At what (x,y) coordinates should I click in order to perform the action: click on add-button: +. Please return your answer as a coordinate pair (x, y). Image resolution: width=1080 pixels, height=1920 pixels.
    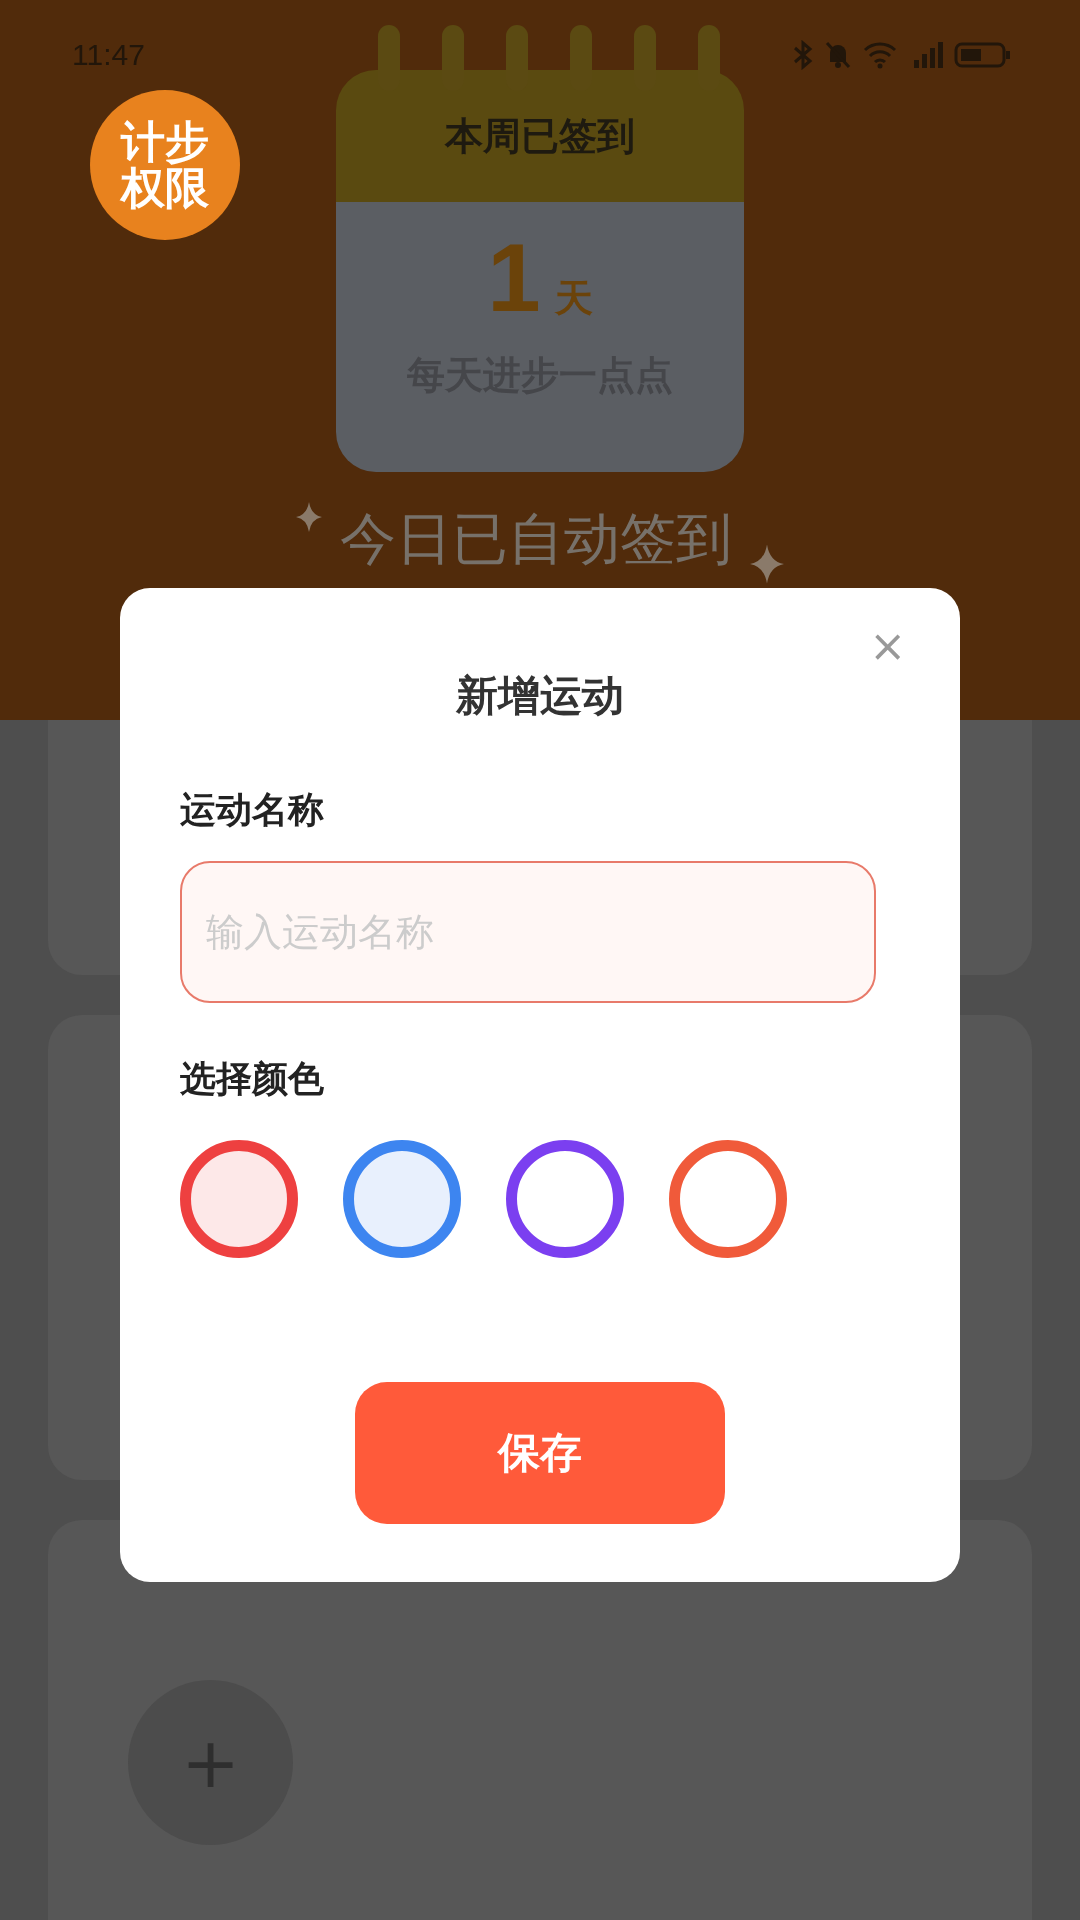
    Looking at the image, I should click on (210, 1762).